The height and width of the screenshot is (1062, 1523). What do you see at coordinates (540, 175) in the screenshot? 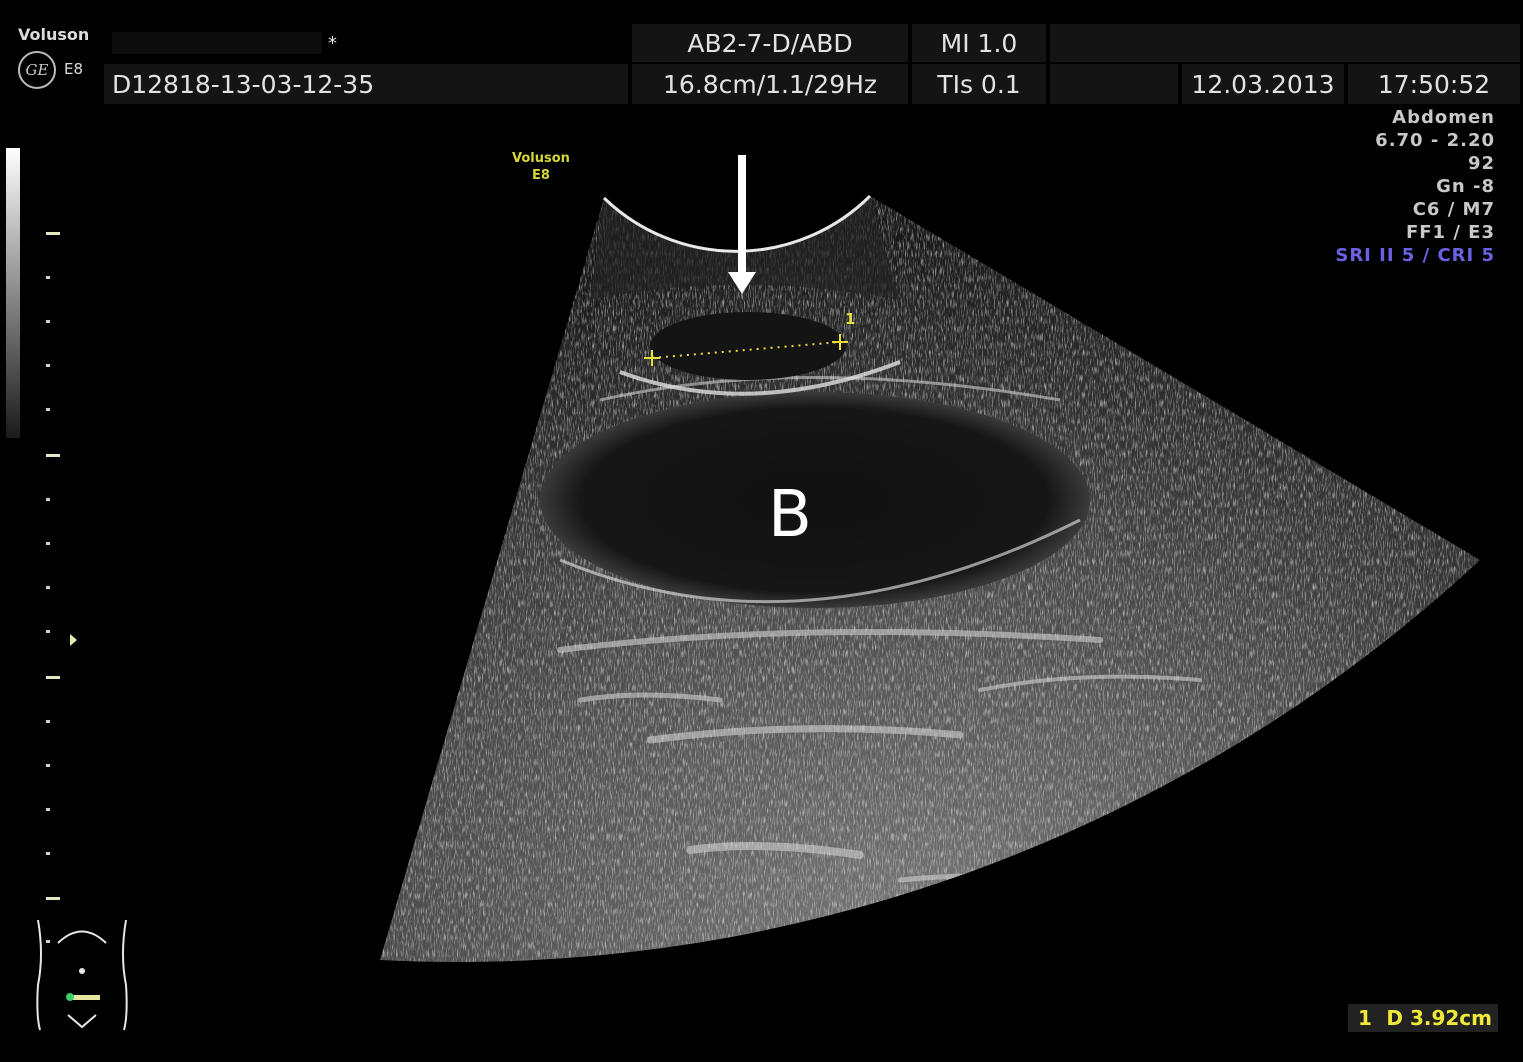
I see `watermark-model: E8` at bounding box center [540, 175].